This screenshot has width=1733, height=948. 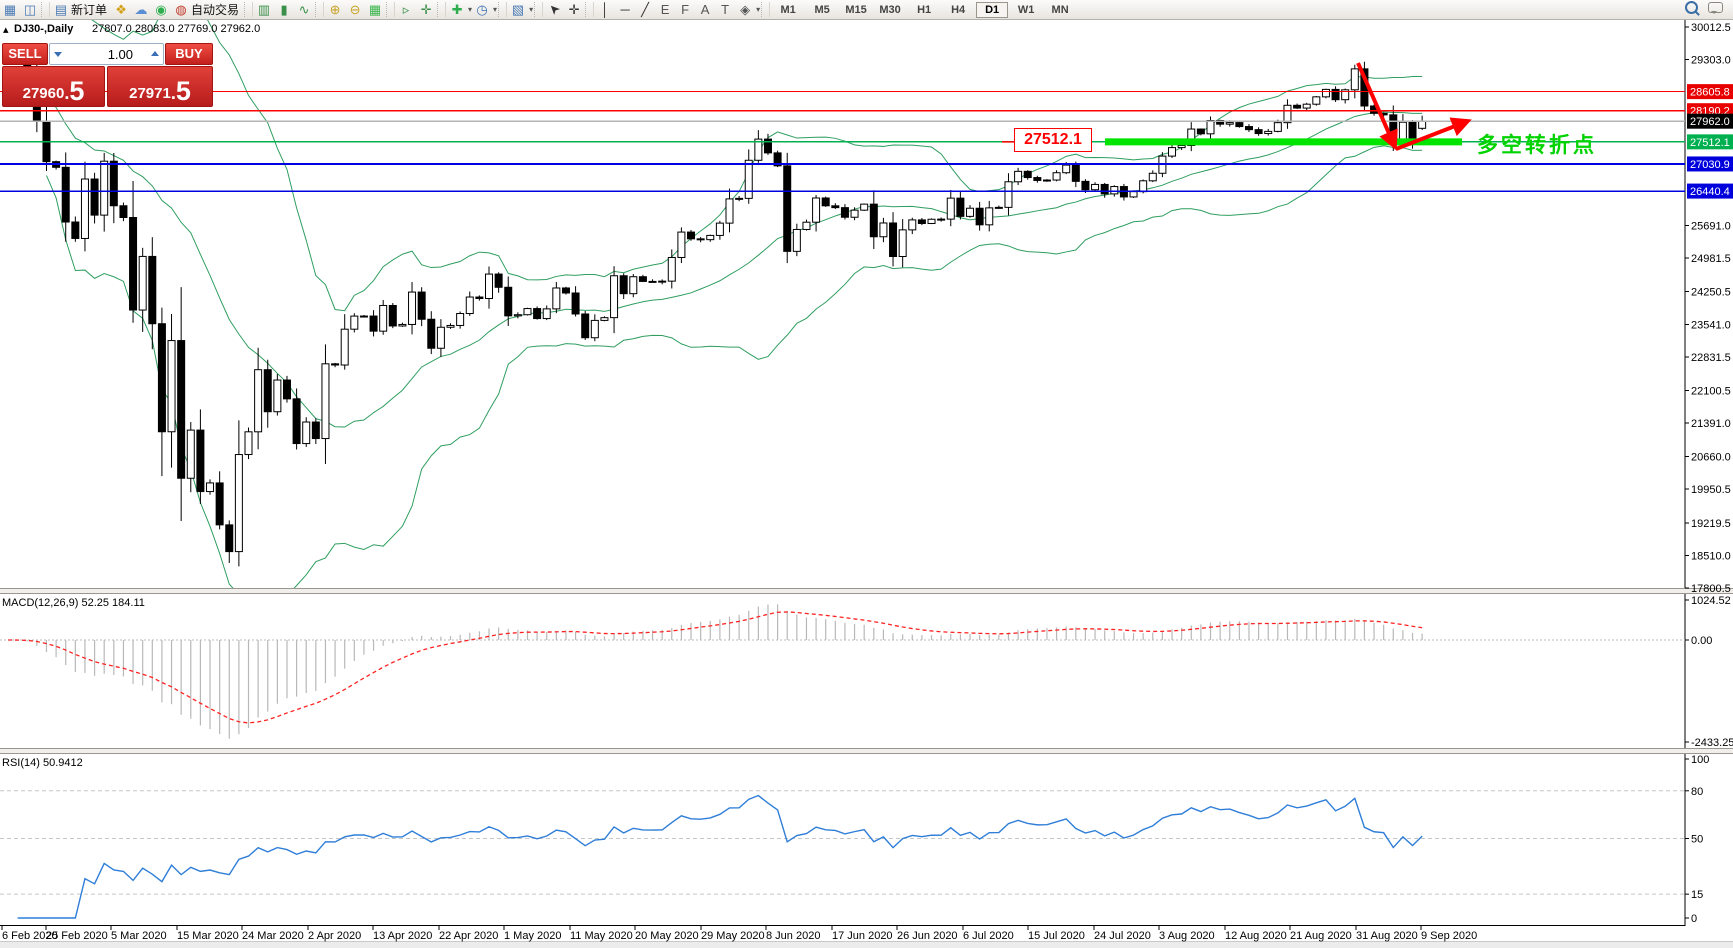 I want to click on date-tick-label: 22 Apr 2020, so click(x=468, y=936).